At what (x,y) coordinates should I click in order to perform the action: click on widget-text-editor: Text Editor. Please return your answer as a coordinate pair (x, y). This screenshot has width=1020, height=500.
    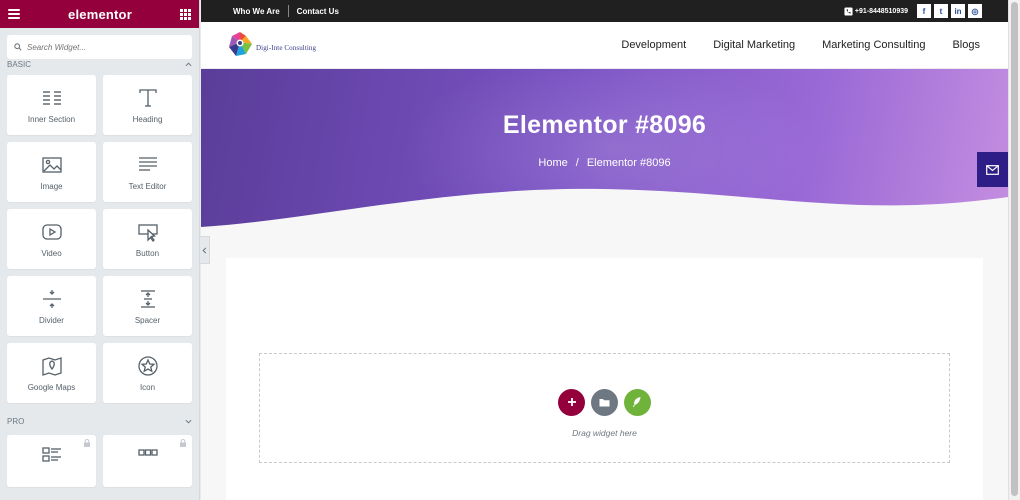
    Looking at the image, I should click on (147, 172).